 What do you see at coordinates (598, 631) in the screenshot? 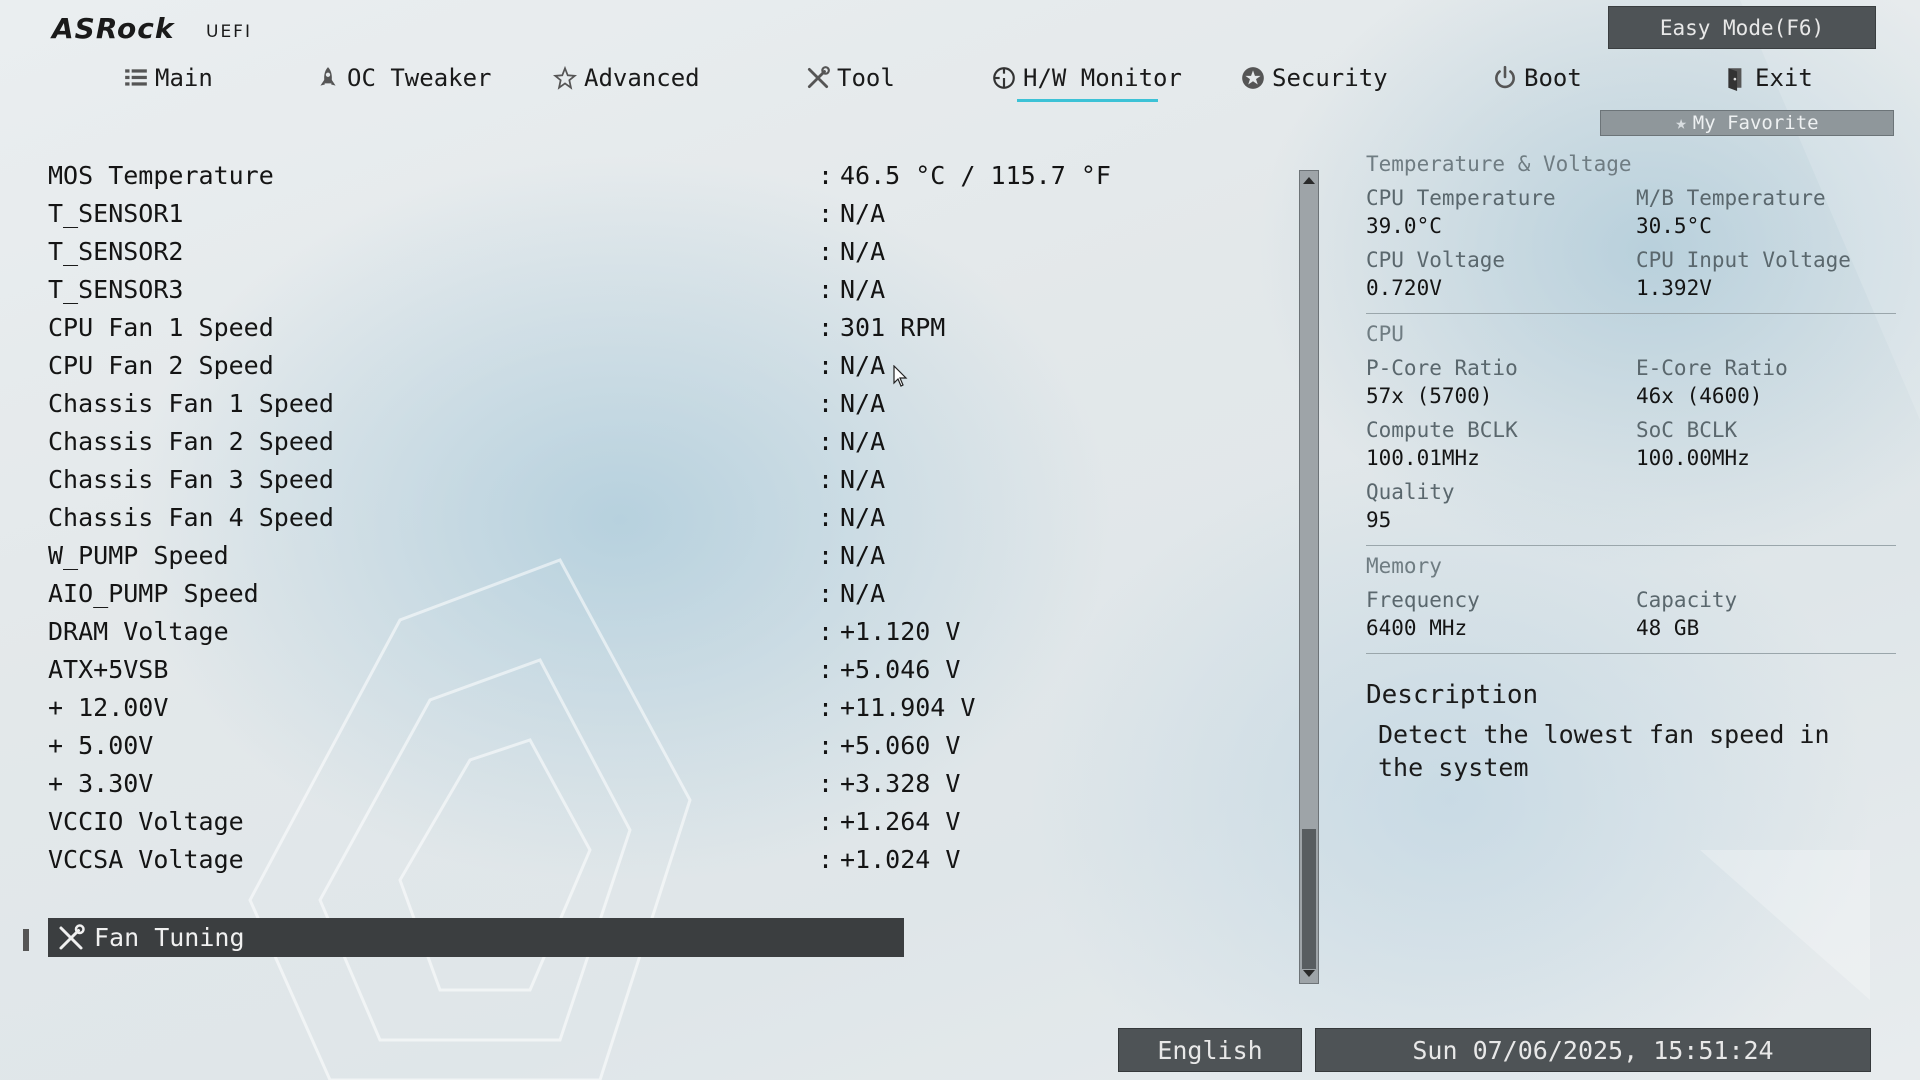
I see `monitor-row: DRAM Voltage: +1.120 V` at bounding box center [598, 631].